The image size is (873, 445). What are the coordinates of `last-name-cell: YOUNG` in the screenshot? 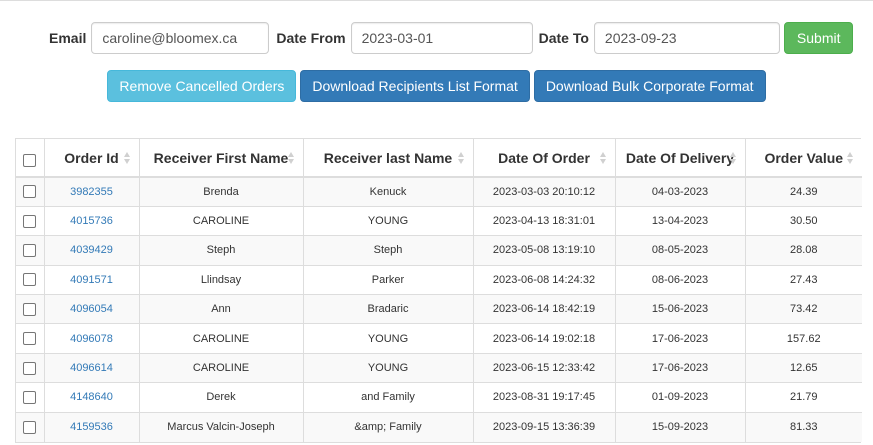 It's located at (388, 338).